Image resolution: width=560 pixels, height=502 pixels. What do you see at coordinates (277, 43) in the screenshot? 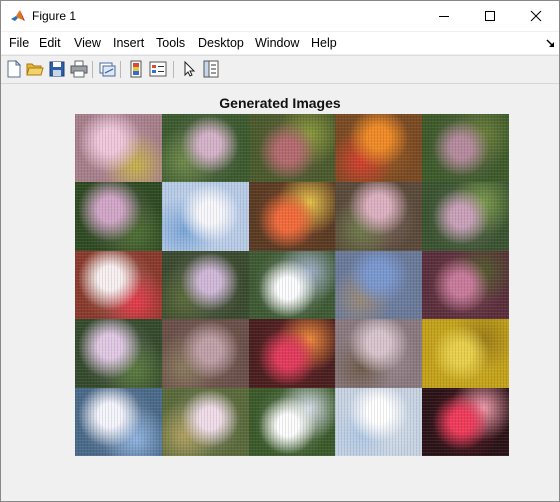
I see `menu-window: Window` at bounding box center [277, 43].